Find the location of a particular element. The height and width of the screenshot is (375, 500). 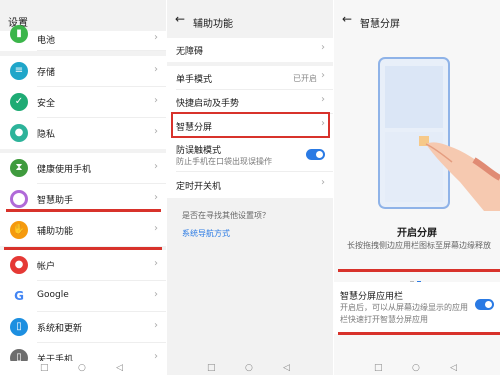

setting-label: 智慧分屏应用栏 is located at coordinates (372, 297).